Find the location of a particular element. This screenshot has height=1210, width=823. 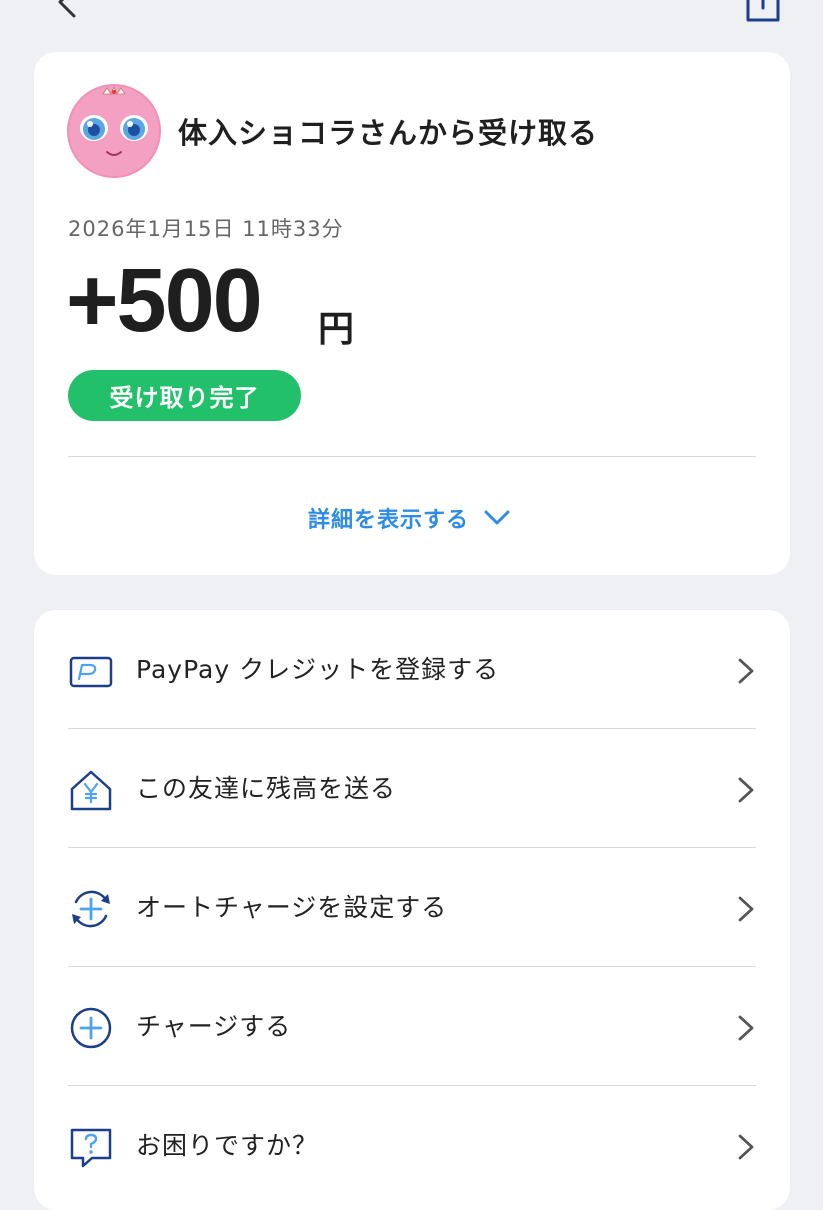

menu-item-register-credit: PayPay クレジットを登録する is located at coordinates (412, 669).